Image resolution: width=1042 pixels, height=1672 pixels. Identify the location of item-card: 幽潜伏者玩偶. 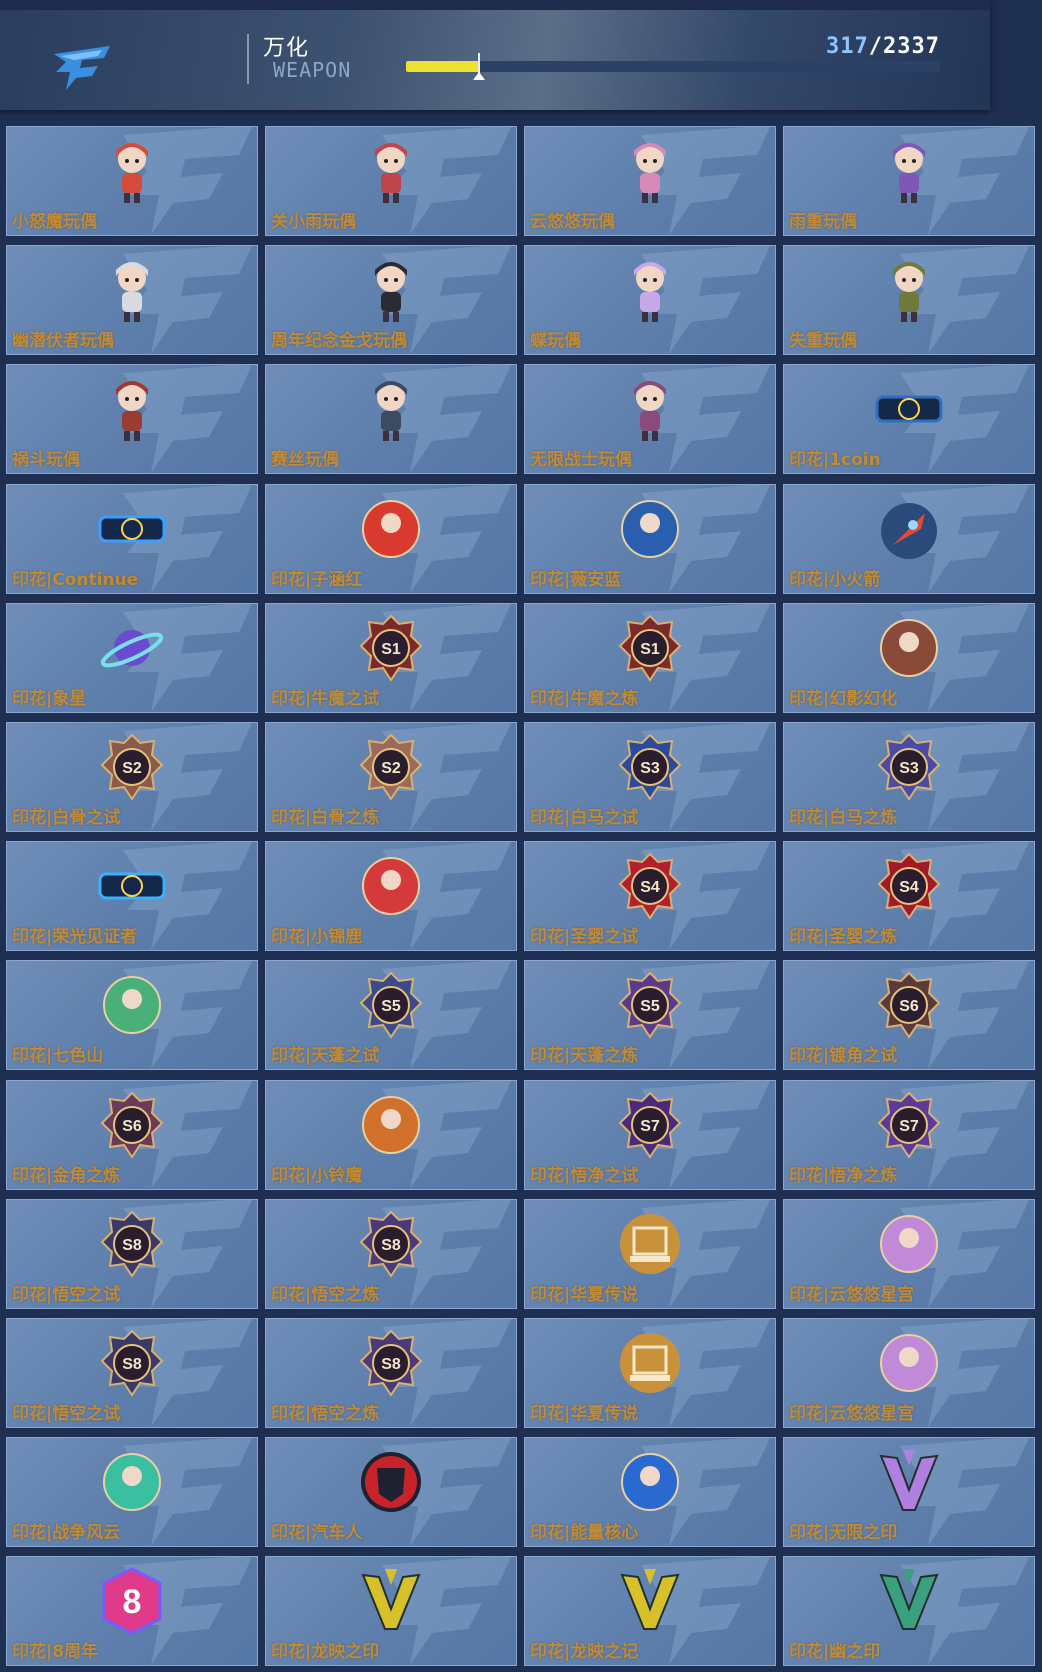
(132, 300).